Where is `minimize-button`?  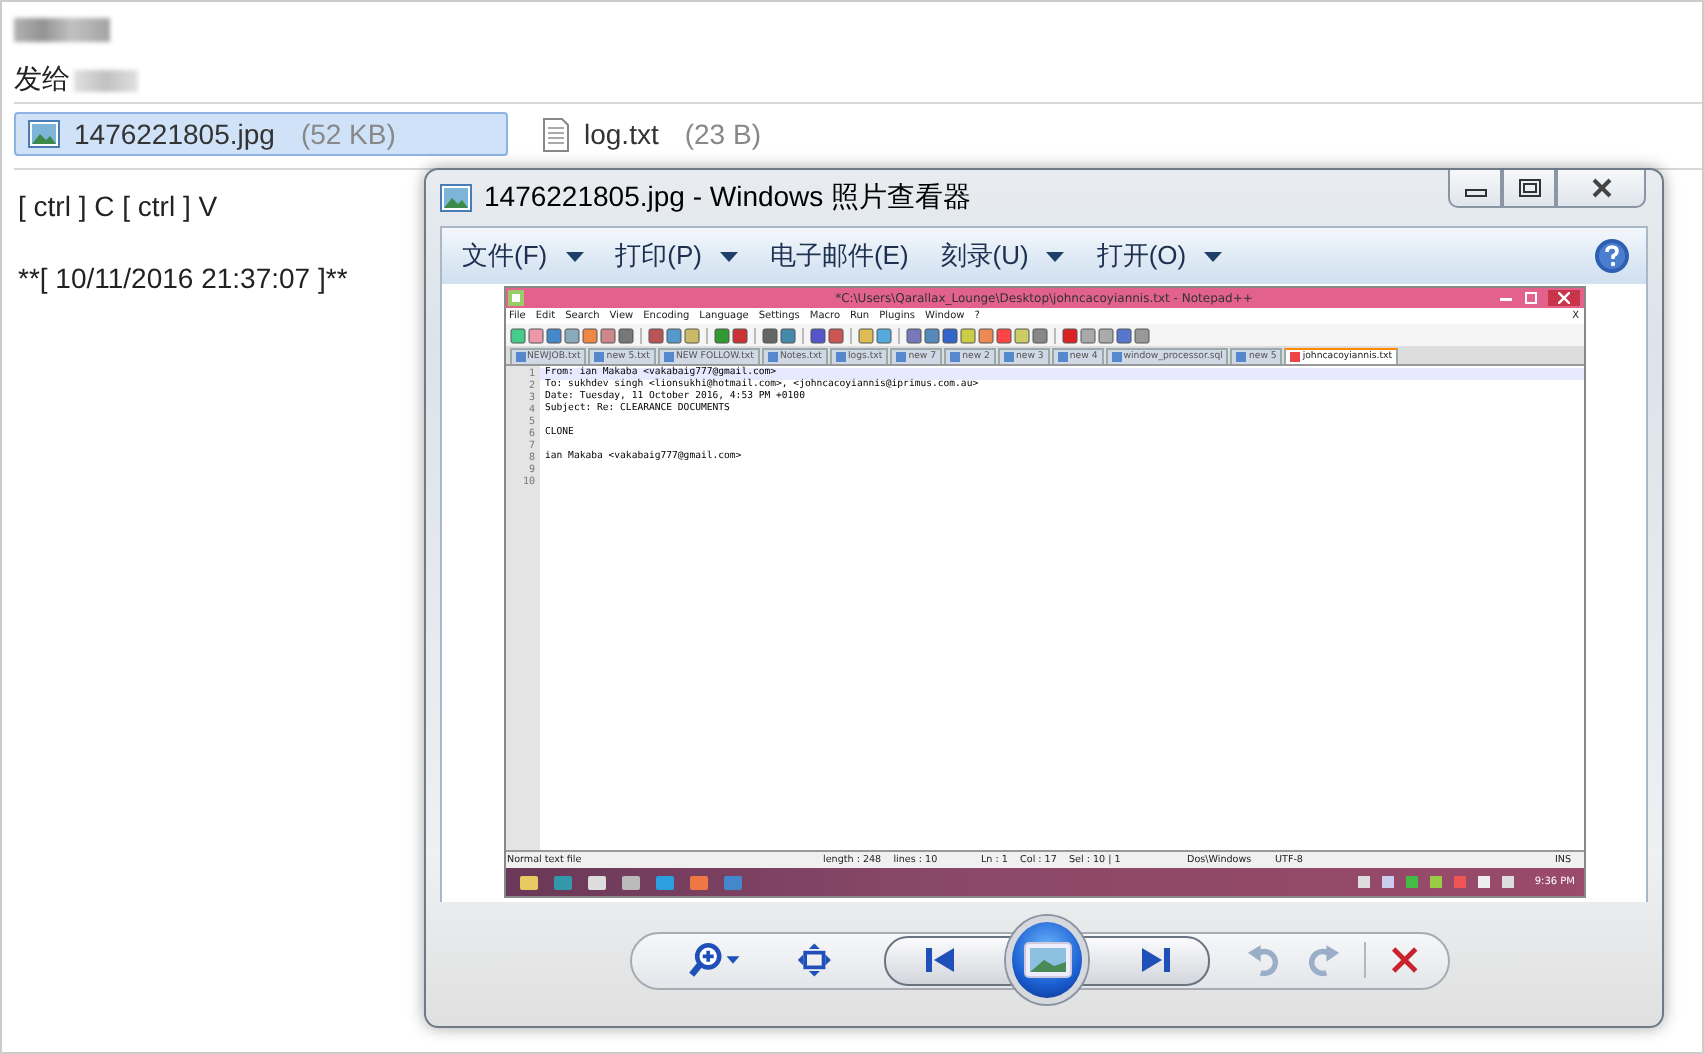
minimize-button is located at coordinates (1475, 189).